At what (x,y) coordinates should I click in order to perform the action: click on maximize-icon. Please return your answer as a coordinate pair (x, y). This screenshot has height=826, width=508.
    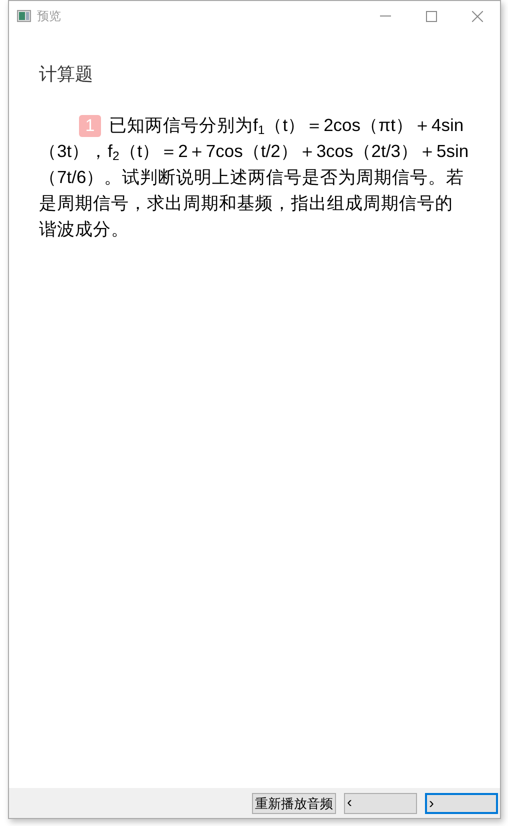
    Looking at the image, I should click on (431, 16).